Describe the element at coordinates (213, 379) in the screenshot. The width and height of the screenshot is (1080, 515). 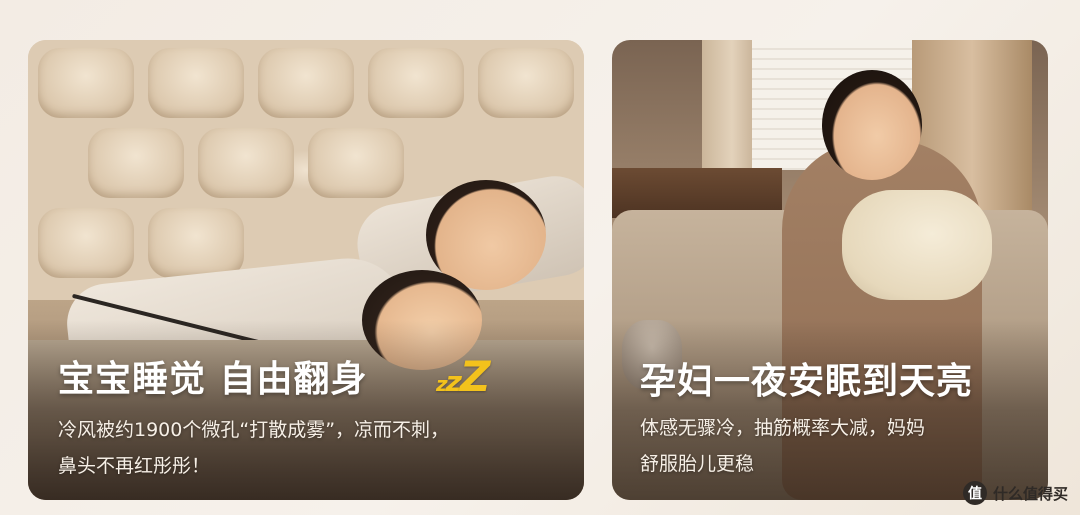
I see `card-title-text: 宝宝睡觉 自由翻身` at that location.